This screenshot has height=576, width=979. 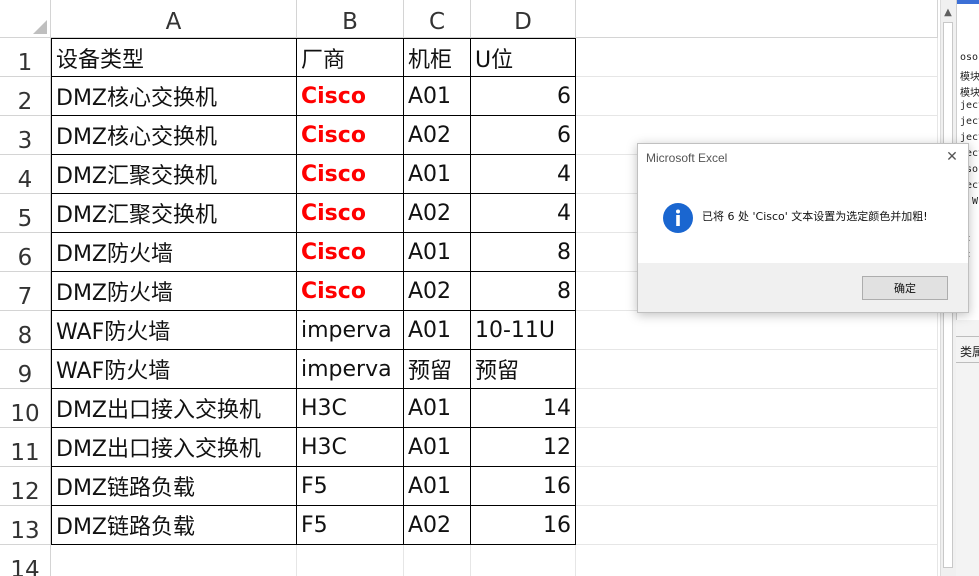 I want to click on cell-a12: DMZ链路负载, so click(x=174, y=486).